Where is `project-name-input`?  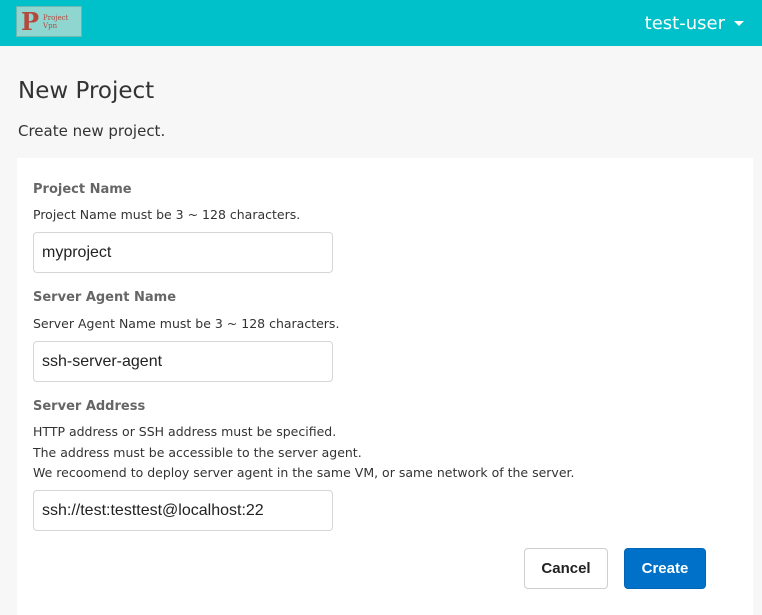
project-name-input is located at coordinates (183, 252).